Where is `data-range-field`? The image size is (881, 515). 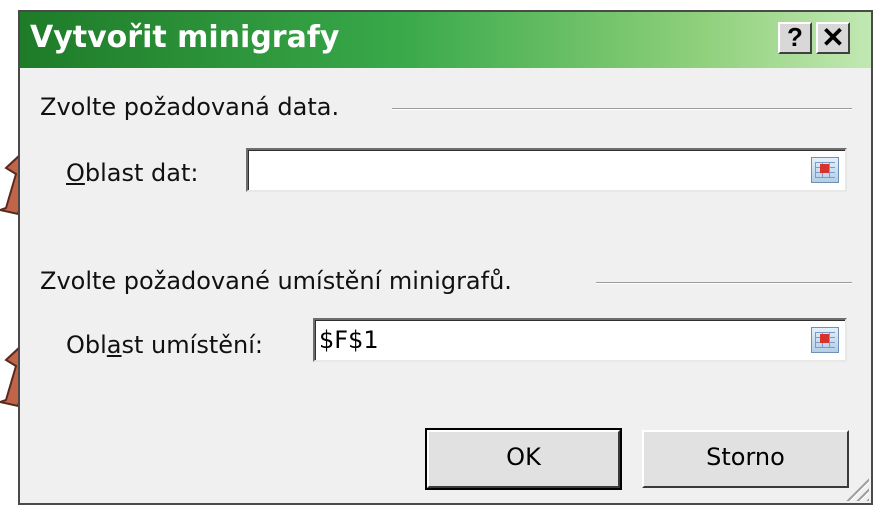
data-range-field is located at coordinates (546, 170).